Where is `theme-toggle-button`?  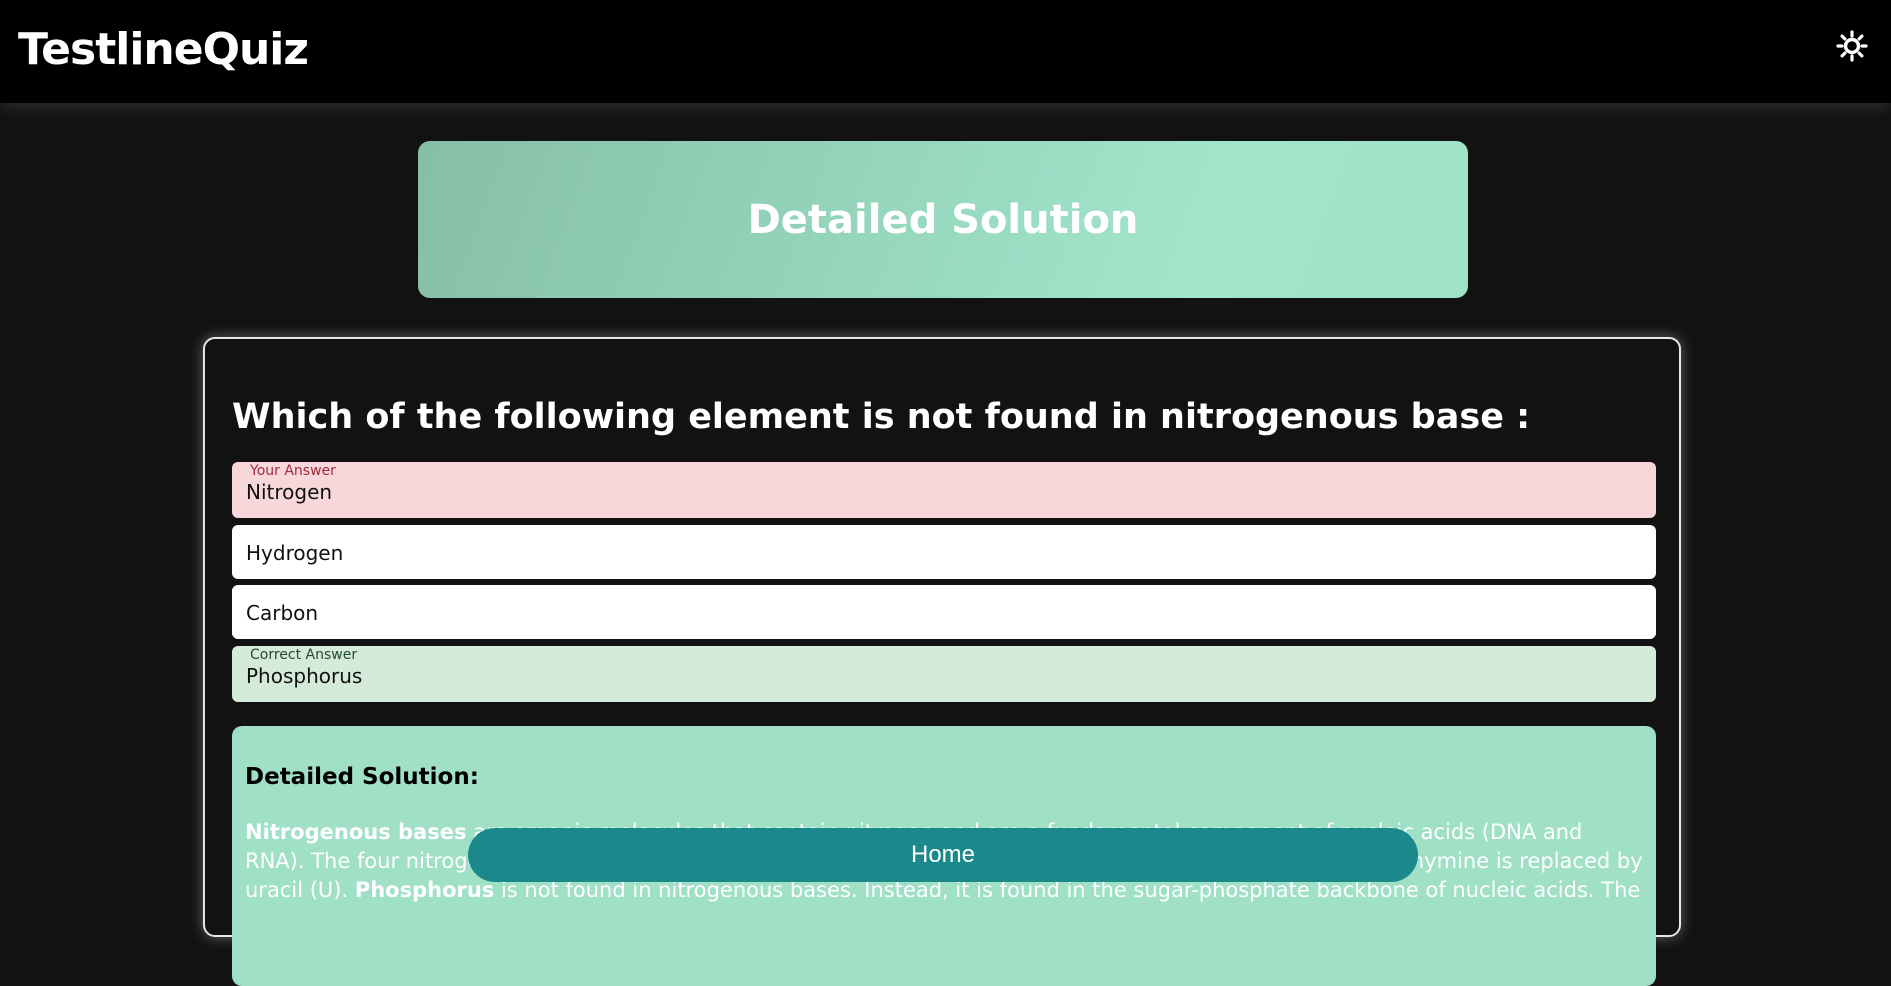
theme-toggle-button is located at coordinates (1852, 46).